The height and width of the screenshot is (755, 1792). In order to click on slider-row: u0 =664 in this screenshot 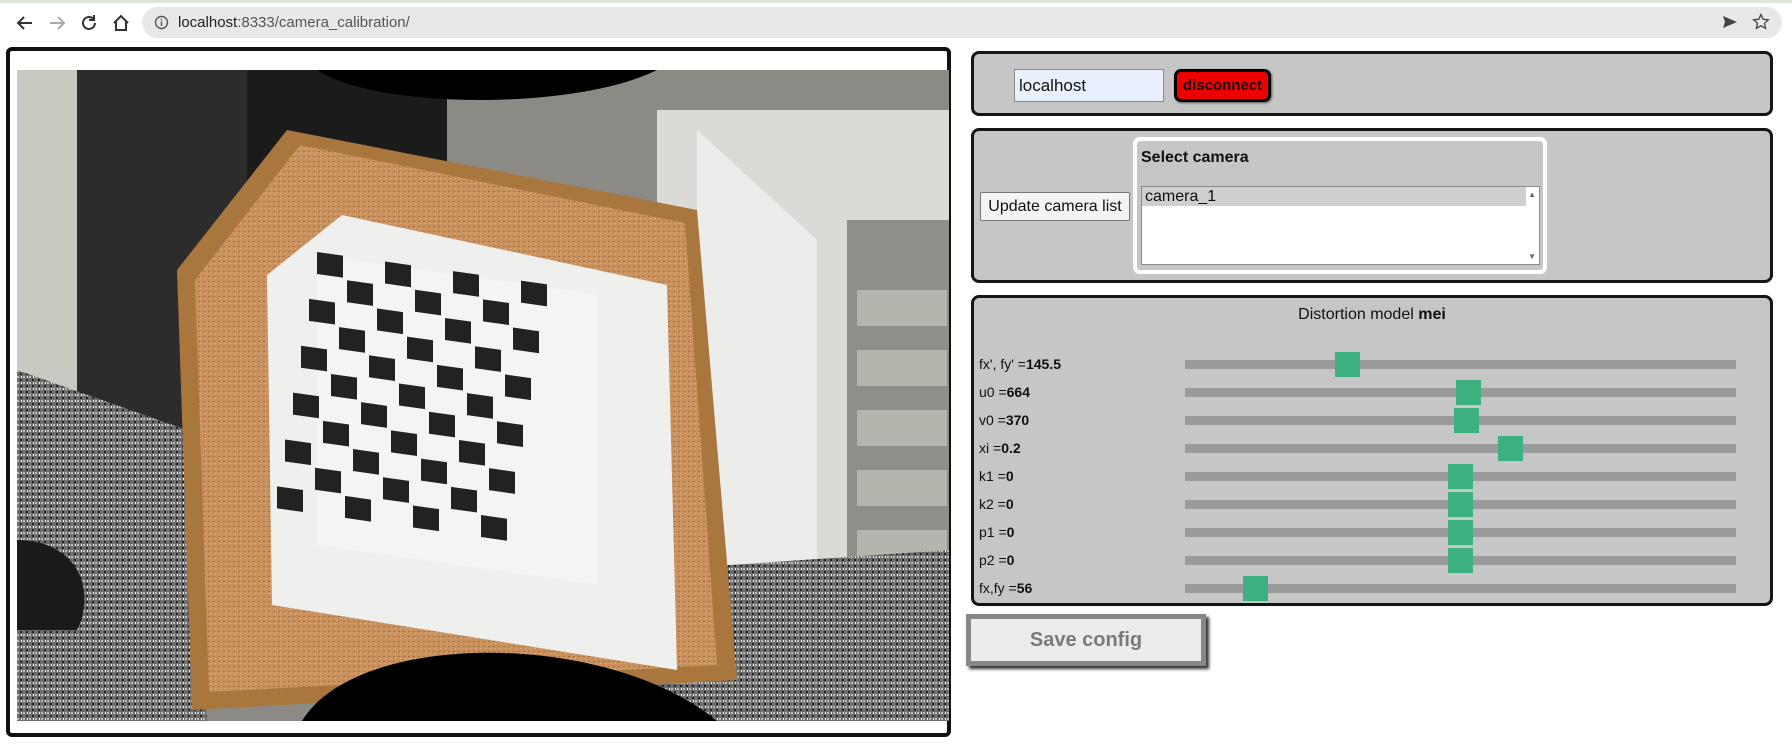, I will do `click(1372, 392)`.